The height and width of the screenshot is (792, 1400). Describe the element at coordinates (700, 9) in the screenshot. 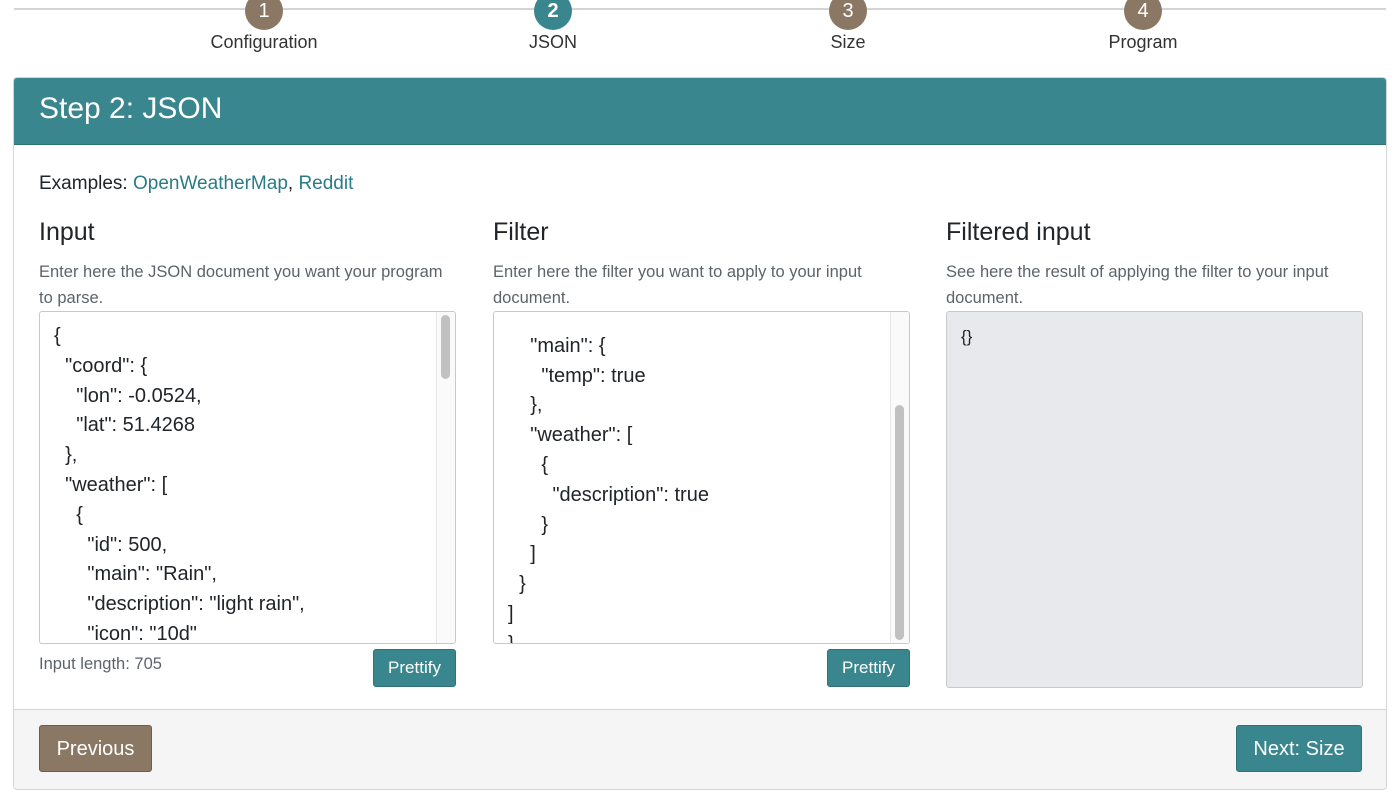

I see `stepper-line` at that location.